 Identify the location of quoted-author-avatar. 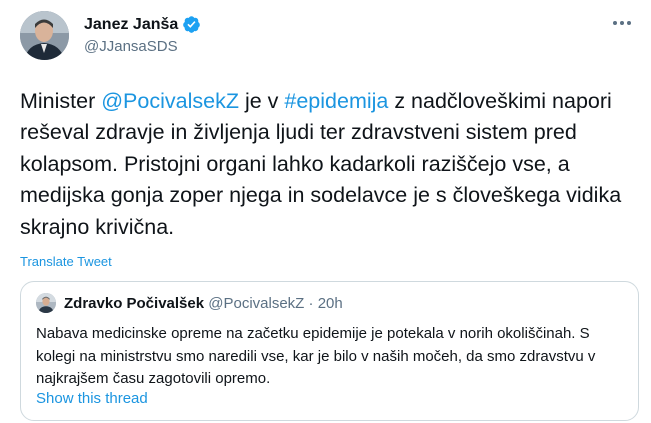
(46, 303).